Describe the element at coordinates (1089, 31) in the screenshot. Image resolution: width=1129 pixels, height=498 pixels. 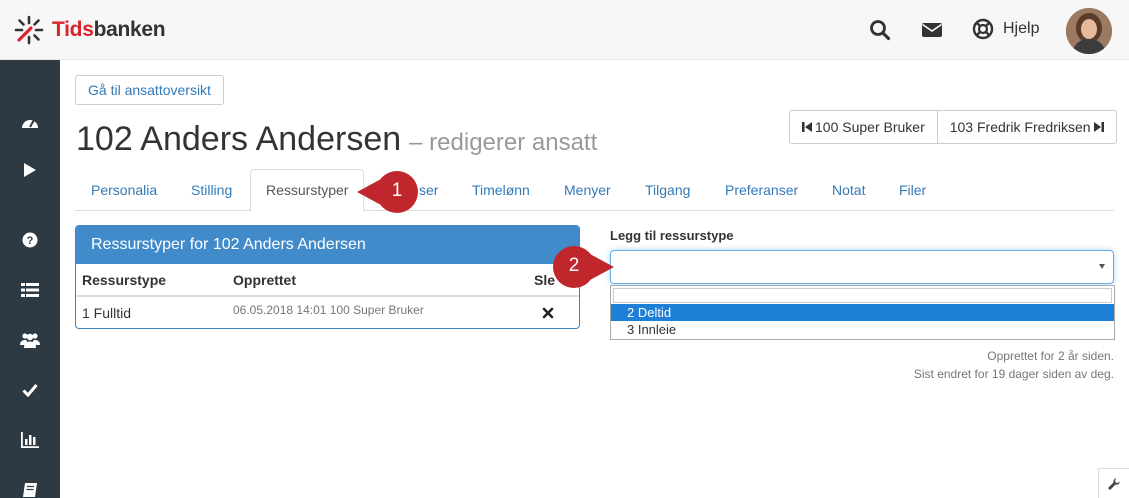
I see `user-avatar` at that location.